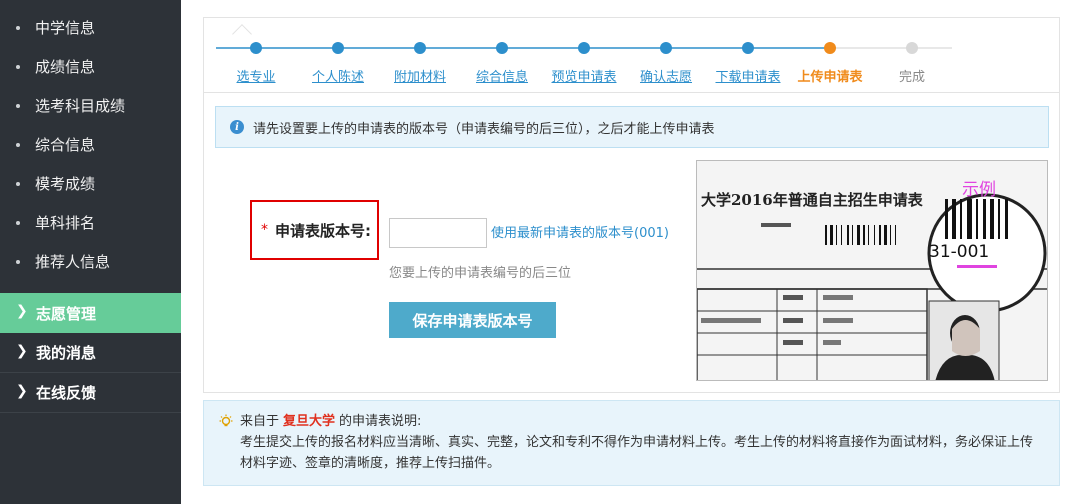 The width and height of the screenshot is (1080, 504). I want to click on note-prefix: 来自于, so click(260, 421).